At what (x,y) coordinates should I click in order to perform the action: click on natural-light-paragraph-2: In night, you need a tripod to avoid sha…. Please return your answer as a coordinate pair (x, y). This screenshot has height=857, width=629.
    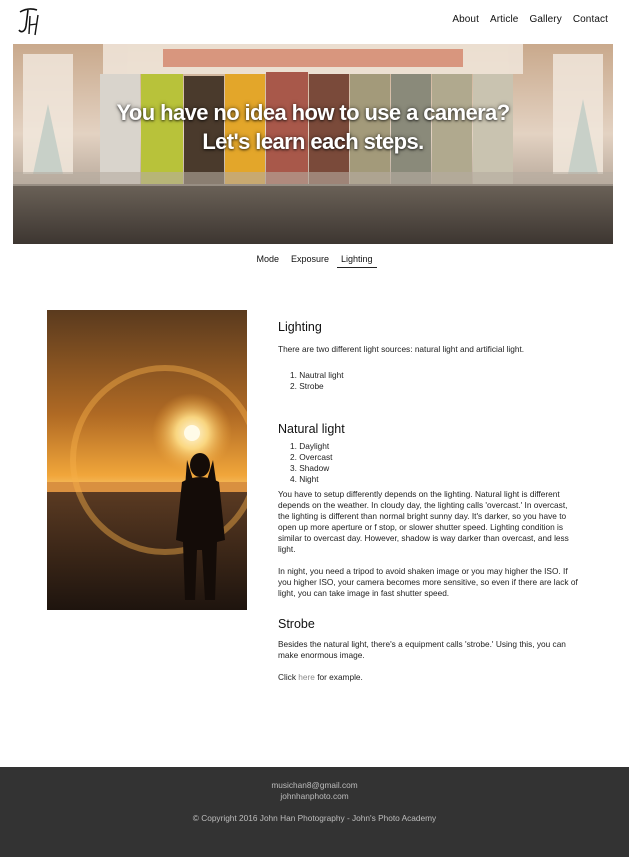
    Looking at the image, I should click on (428, 582).